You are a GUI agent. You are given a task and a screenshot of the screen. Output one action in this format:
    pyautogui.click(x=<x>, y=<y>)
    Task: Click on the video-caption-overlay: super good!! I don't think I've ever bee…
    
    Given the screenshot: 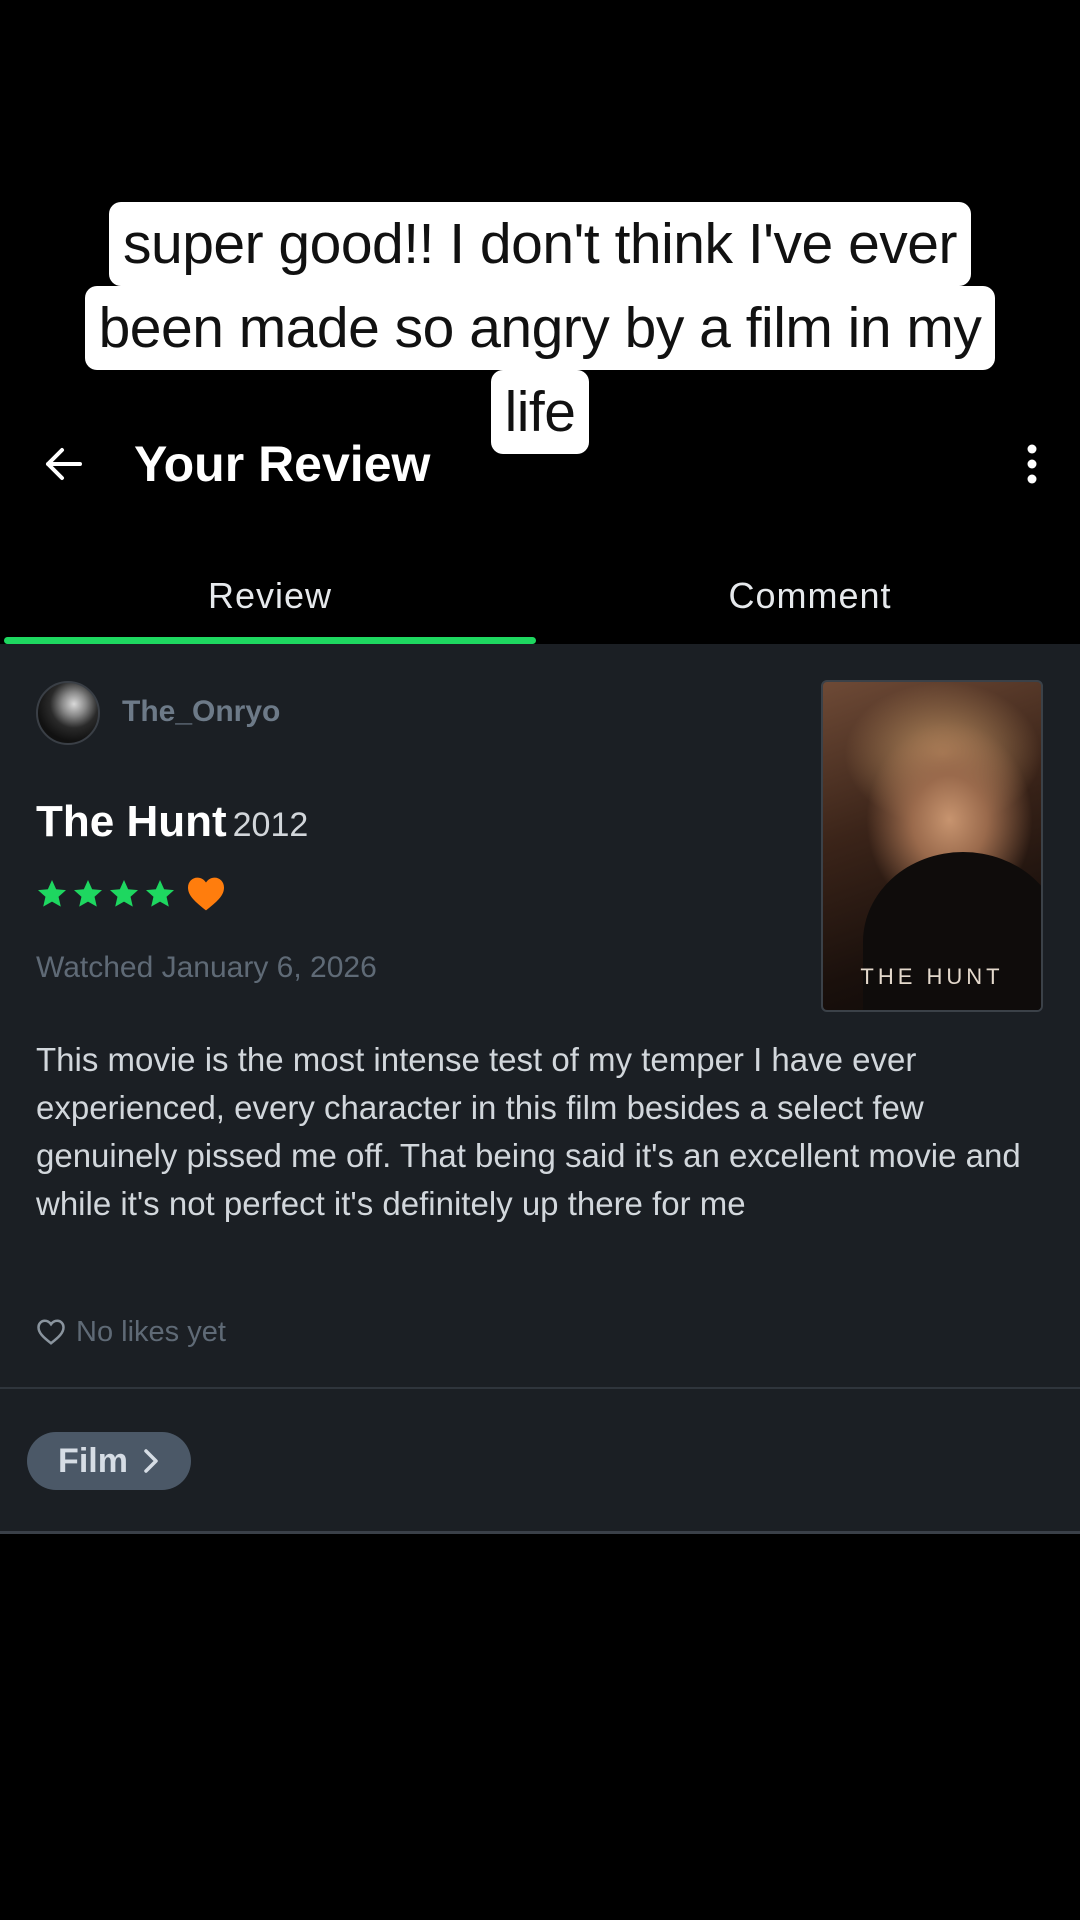 What is the action you would take?
    pyautogui.click(x=540, y=328)
    